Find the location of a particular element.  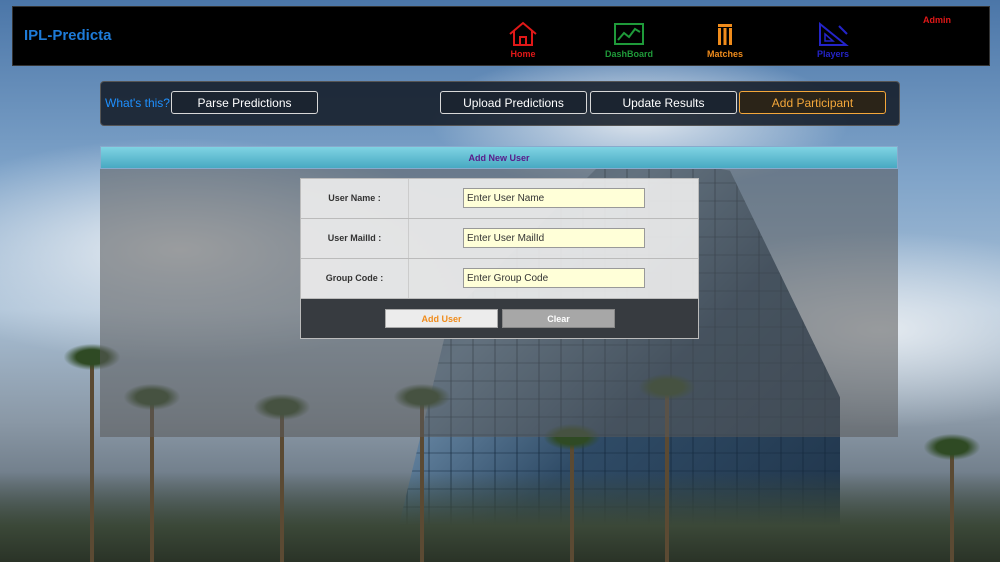

brand-title: IPL-Predicta is located at coordinates (68, 35).